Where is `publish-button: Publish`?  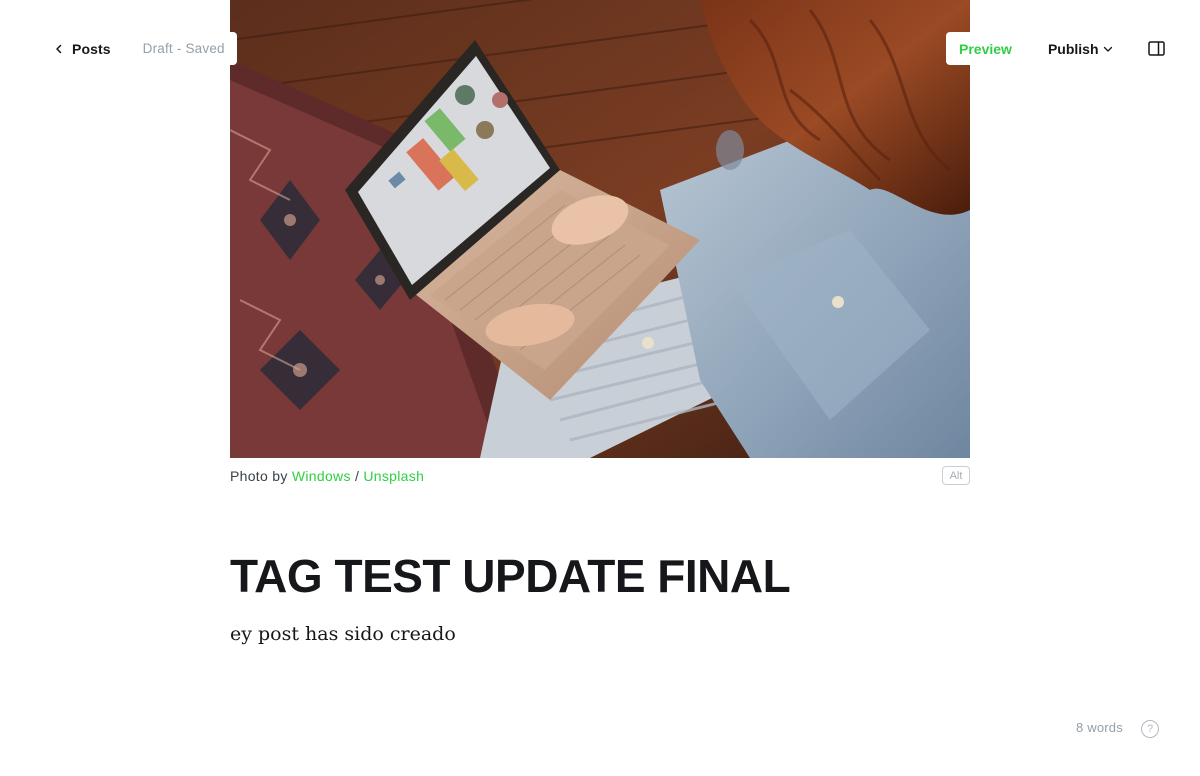 publish-button: Publish is located at coordinates (1080, 49).